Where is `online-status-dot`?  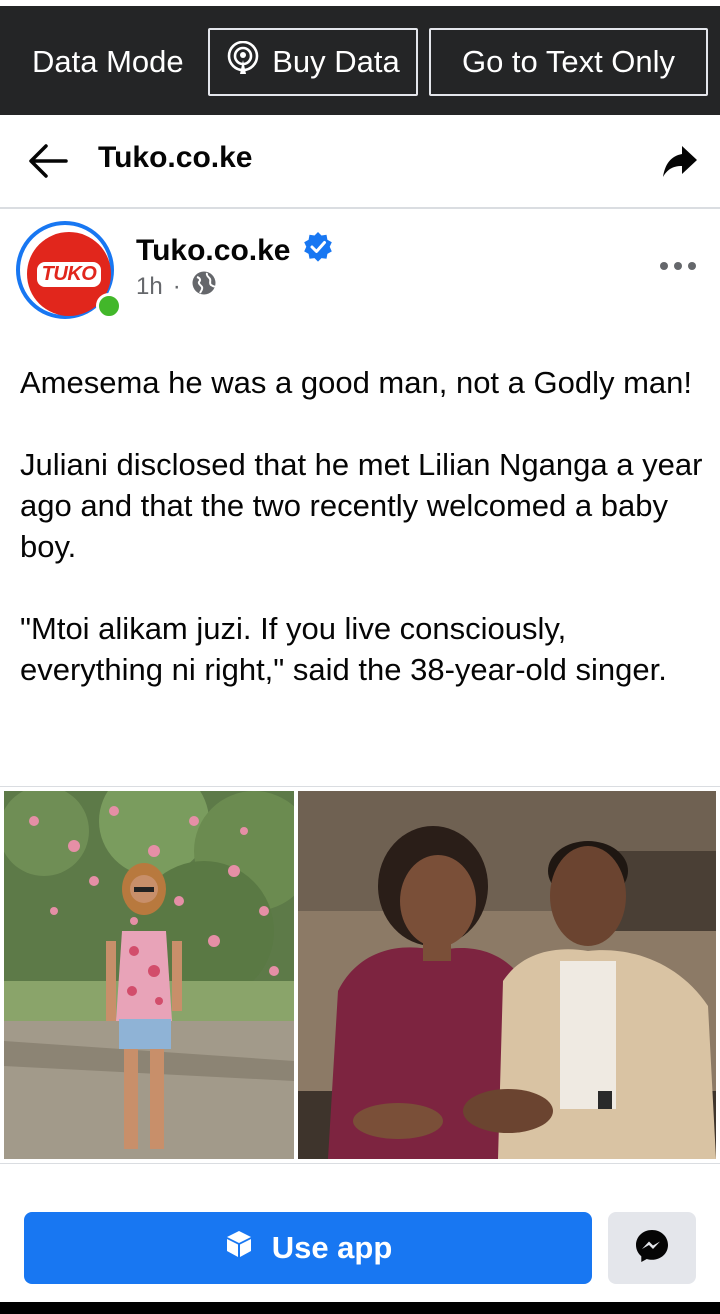 online-status-dot is located at coordinates (109, 306).